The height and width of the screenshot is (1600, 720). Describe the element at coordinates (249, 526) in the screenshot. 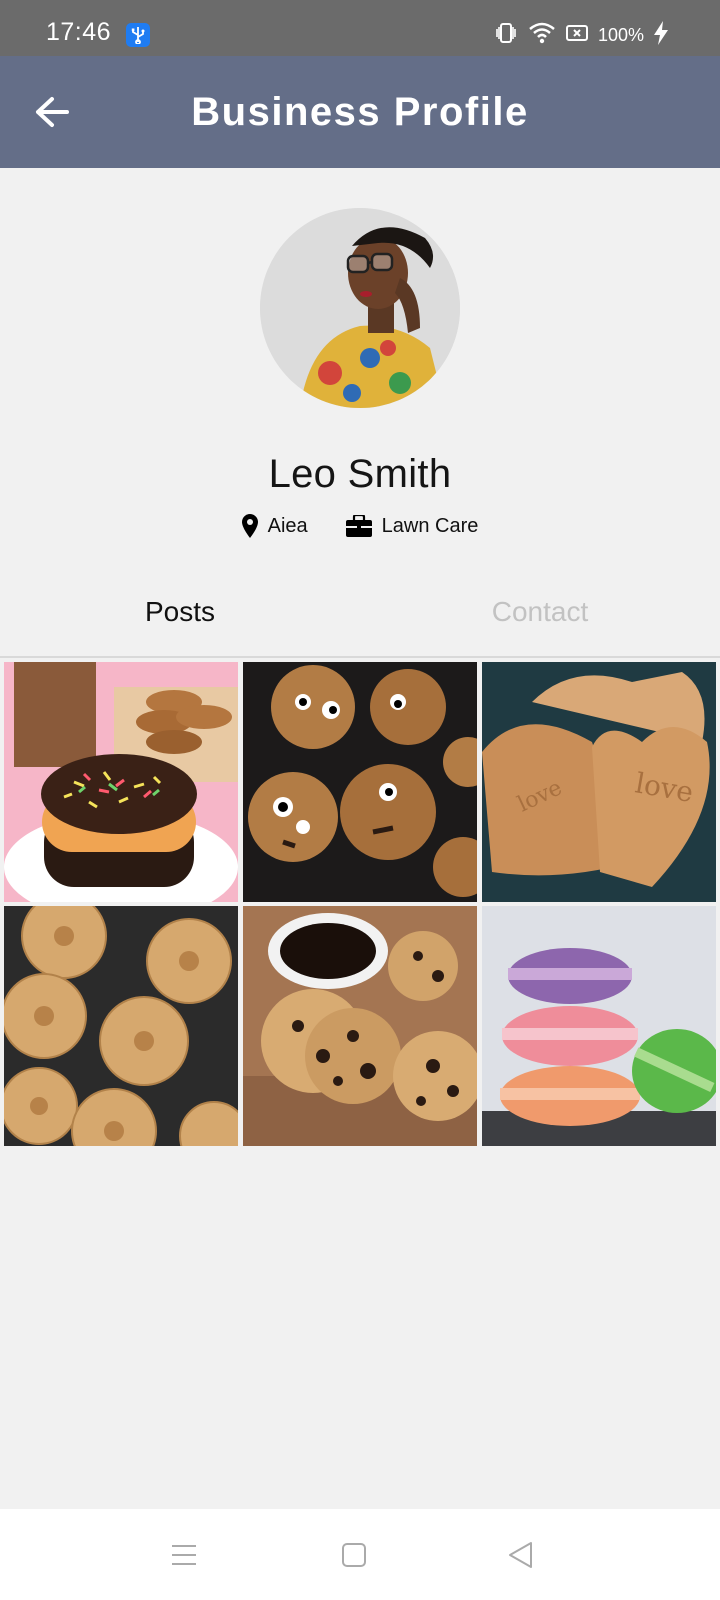

I see `map-pin-icon` at that location.